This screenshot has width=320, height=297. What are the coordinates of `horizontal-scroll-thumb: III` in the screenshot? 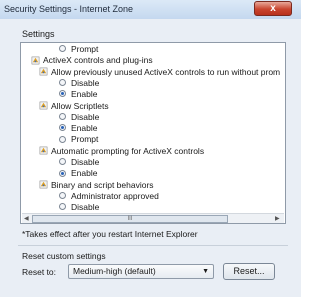 It's located at (130, 219).